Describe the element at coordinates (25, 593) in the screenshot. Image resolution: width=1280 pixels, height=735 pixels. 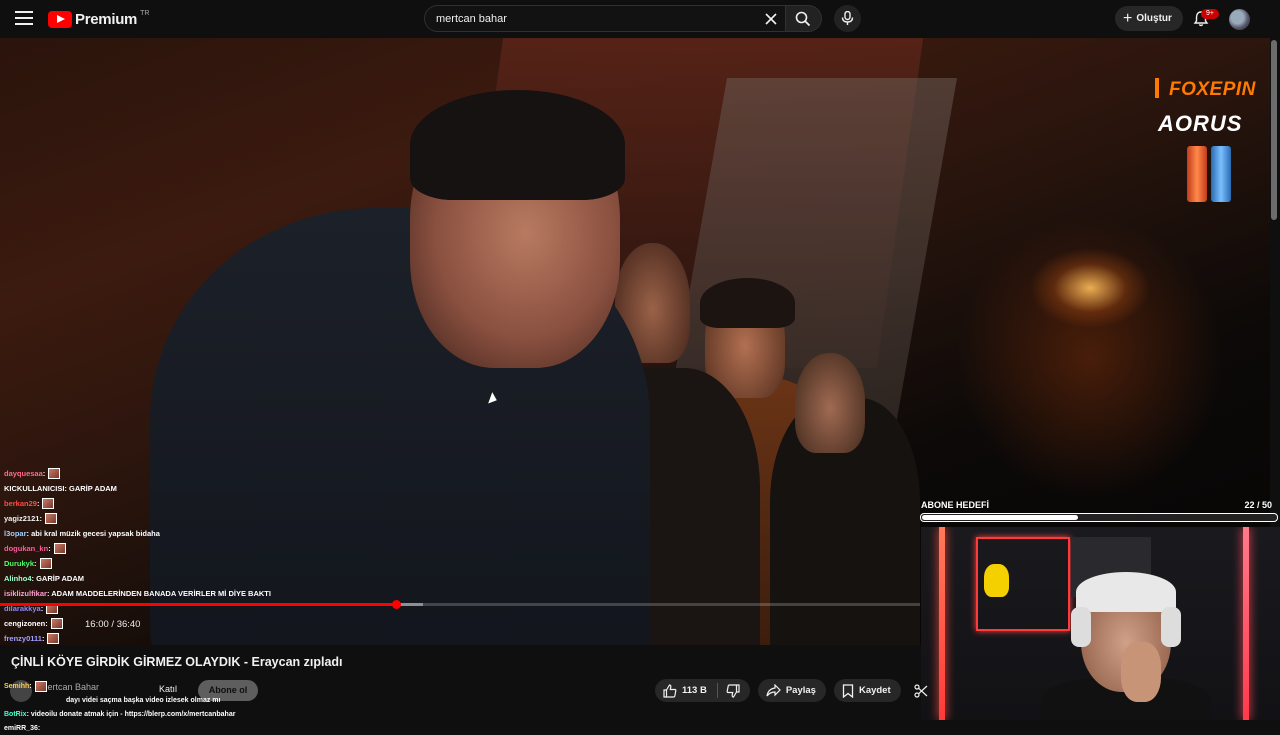
I see `chat-username: isiklizulfikar` at that location.